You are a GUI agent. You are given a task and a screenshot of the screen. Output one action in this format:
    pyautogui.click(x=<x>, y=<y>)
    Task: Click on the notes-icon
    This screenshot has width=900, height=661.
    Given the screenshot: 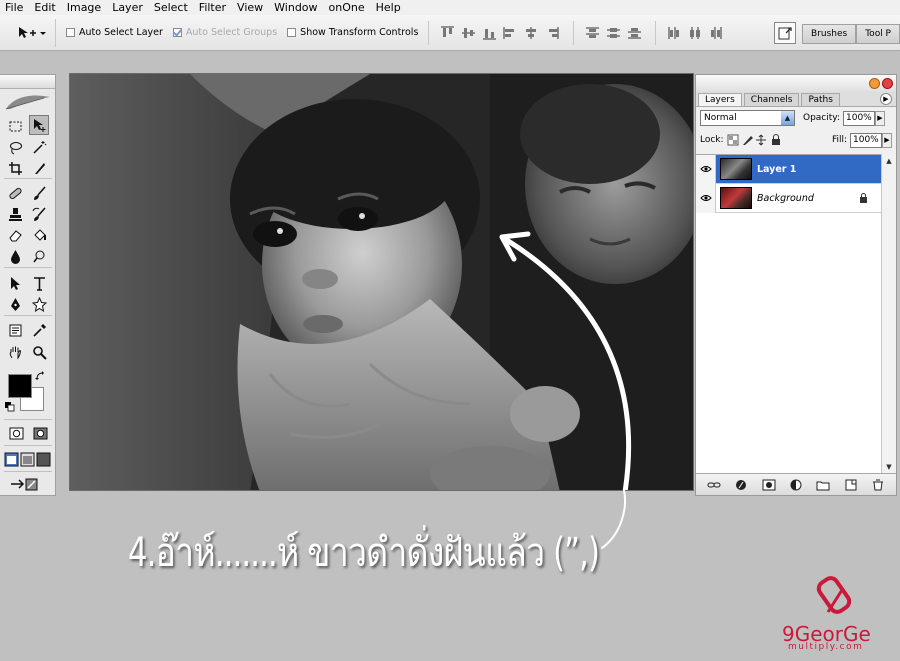 What is the action you would take?
    pyautogui.click(x=15, y=330)
    